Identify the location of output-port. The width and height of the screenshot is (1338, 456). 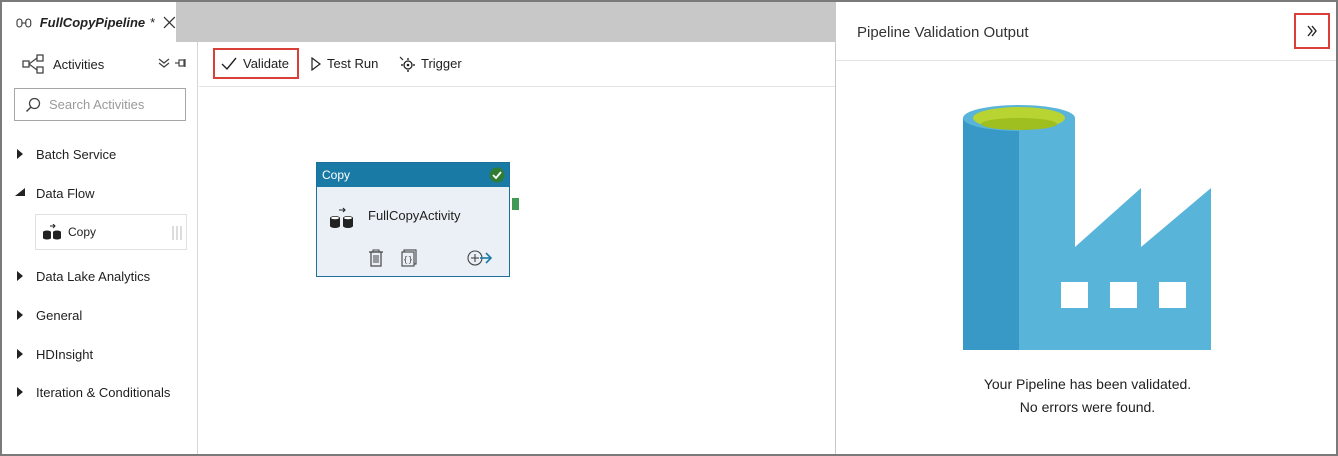
(515, 204).